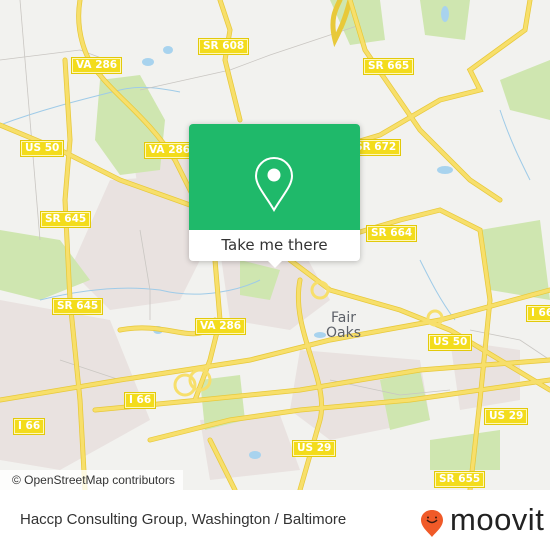 The height and width of the screenshot is (550, 550). I want to click on moovit-wordmark: moovit, so click(497, 519).